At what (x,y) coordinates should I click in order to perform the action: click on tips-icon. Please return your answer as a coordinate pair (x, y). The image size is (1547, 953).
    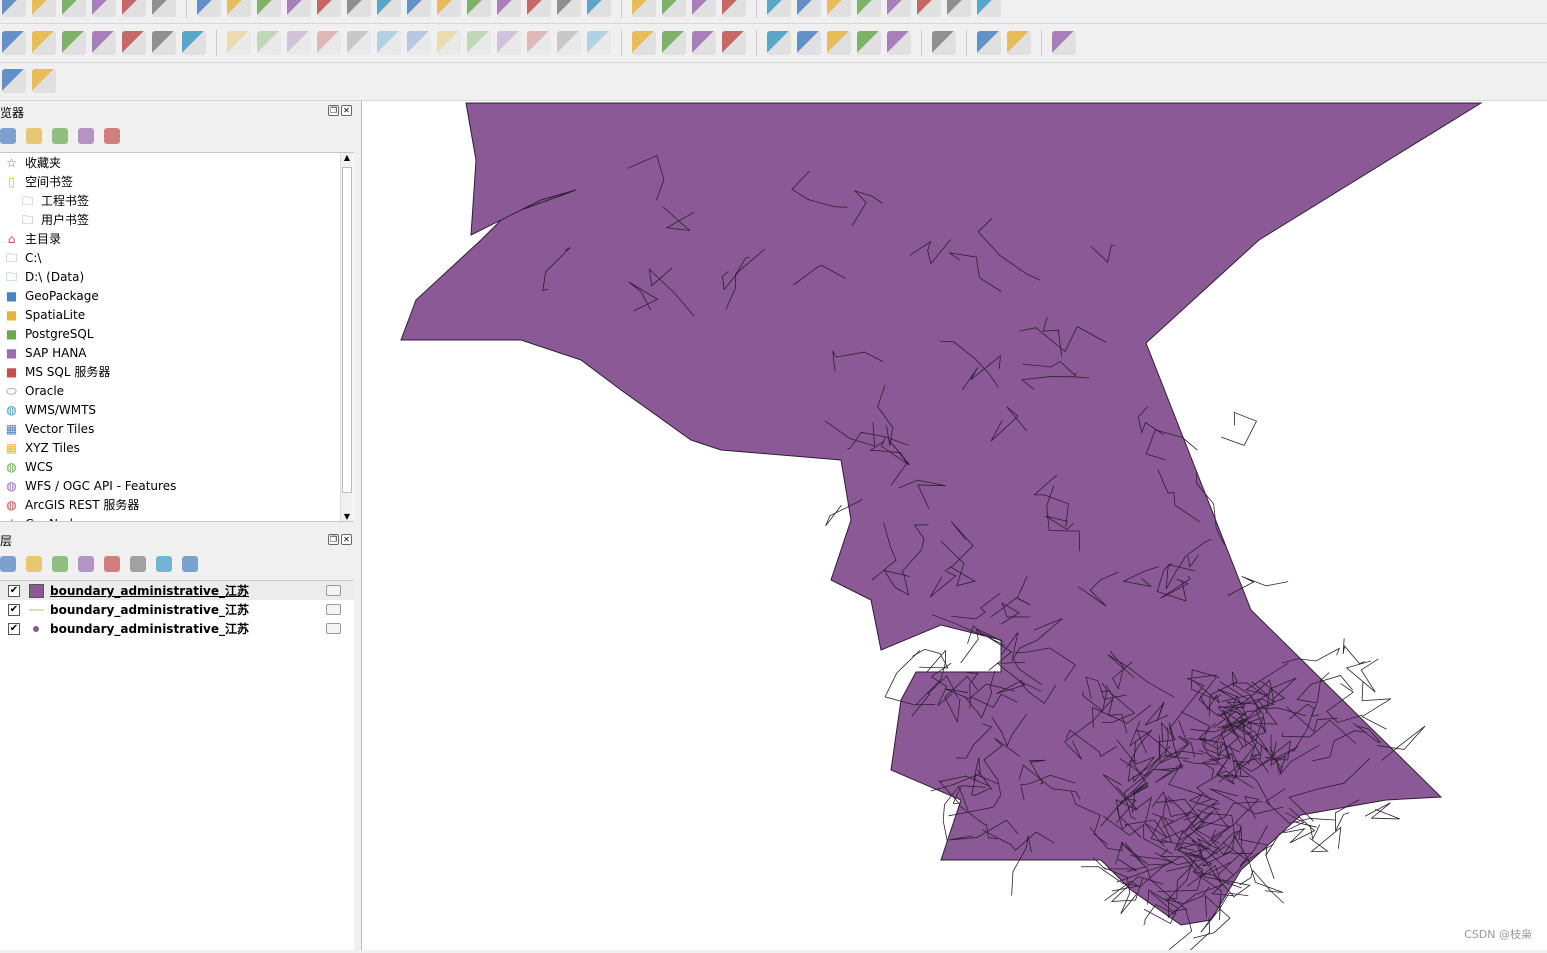
    Looking at the image, I should click on (959, 8).